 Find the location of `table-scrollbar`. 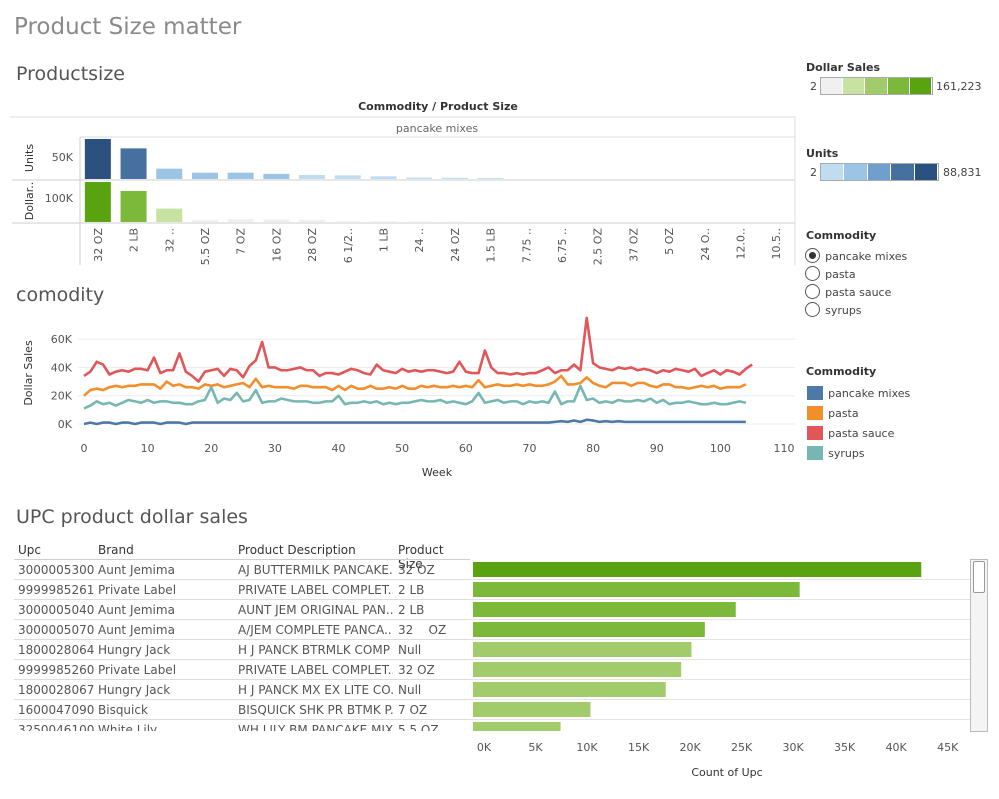

table-scrollbar is located at coordinates (979, 645).